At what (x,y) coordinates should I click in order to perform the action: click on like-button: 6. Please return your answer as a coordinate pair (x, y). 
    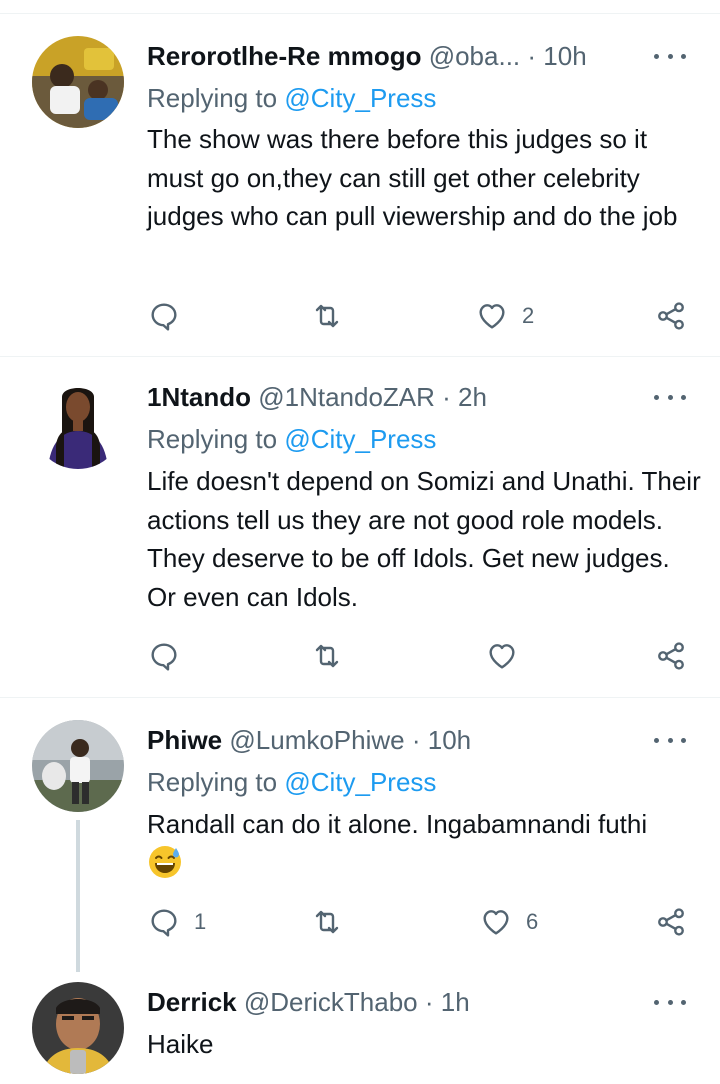
    Looking at the image, I should click on (509, 922).